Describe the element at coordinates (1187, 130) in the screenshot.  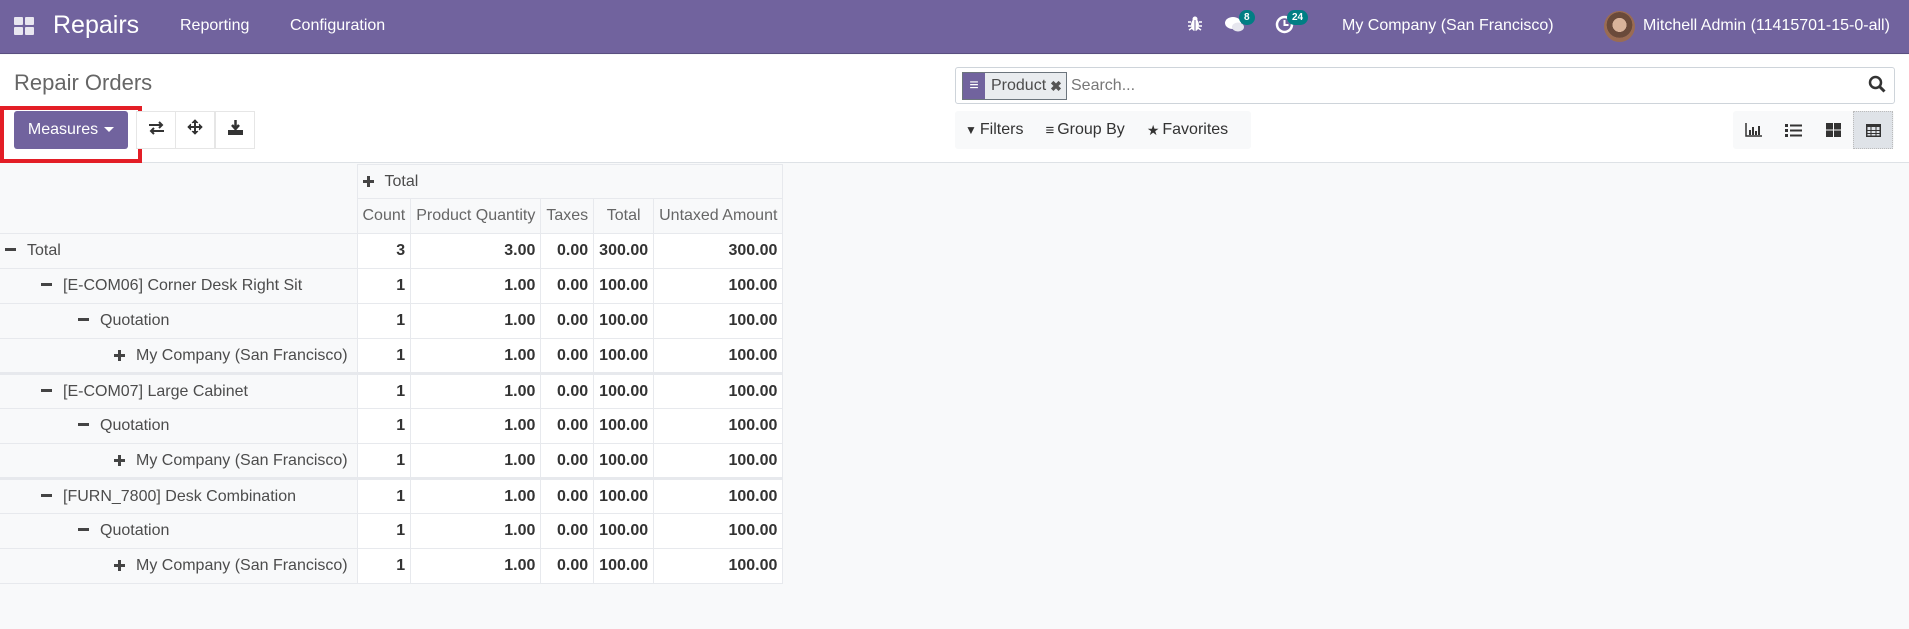
I see `favorites-dropdown: ★ Favorites` at that location.